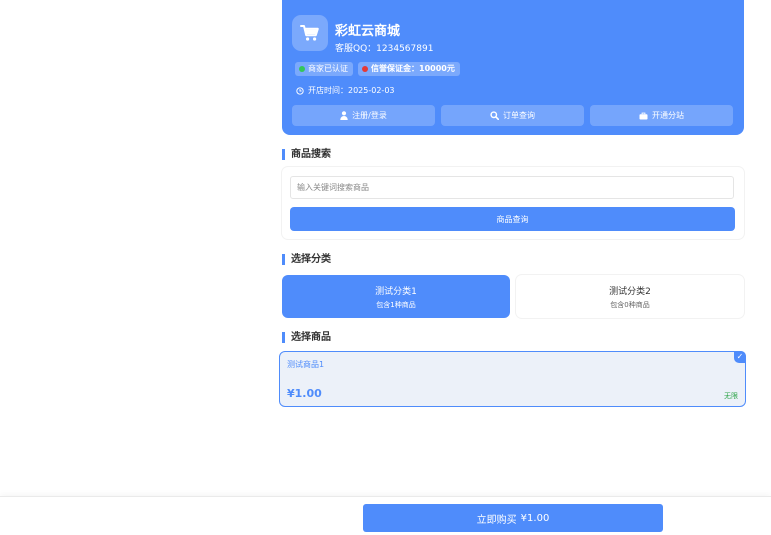  What do you see at coordinates (496, 520) in the screenshot?
I see `buy-now-label: 立即购买` at bounding box center [496, 520].